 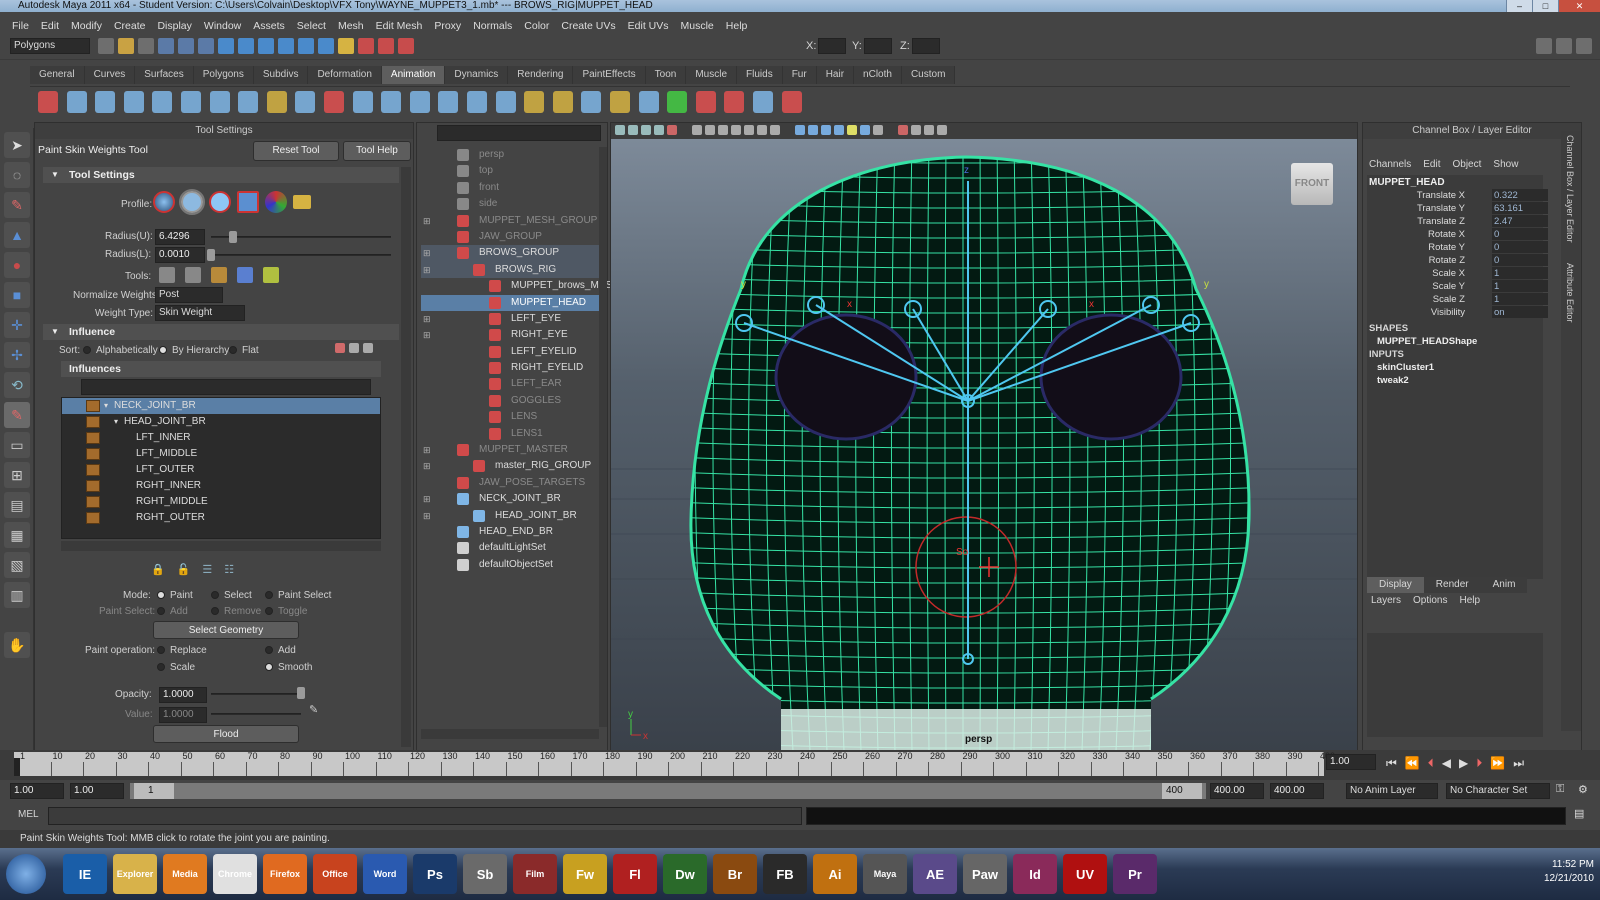 What do you see at coordinates (1405, 367) in the screenshot?
I see `input-skincluster: skinCluster1` at bounding box center [1405, 367].